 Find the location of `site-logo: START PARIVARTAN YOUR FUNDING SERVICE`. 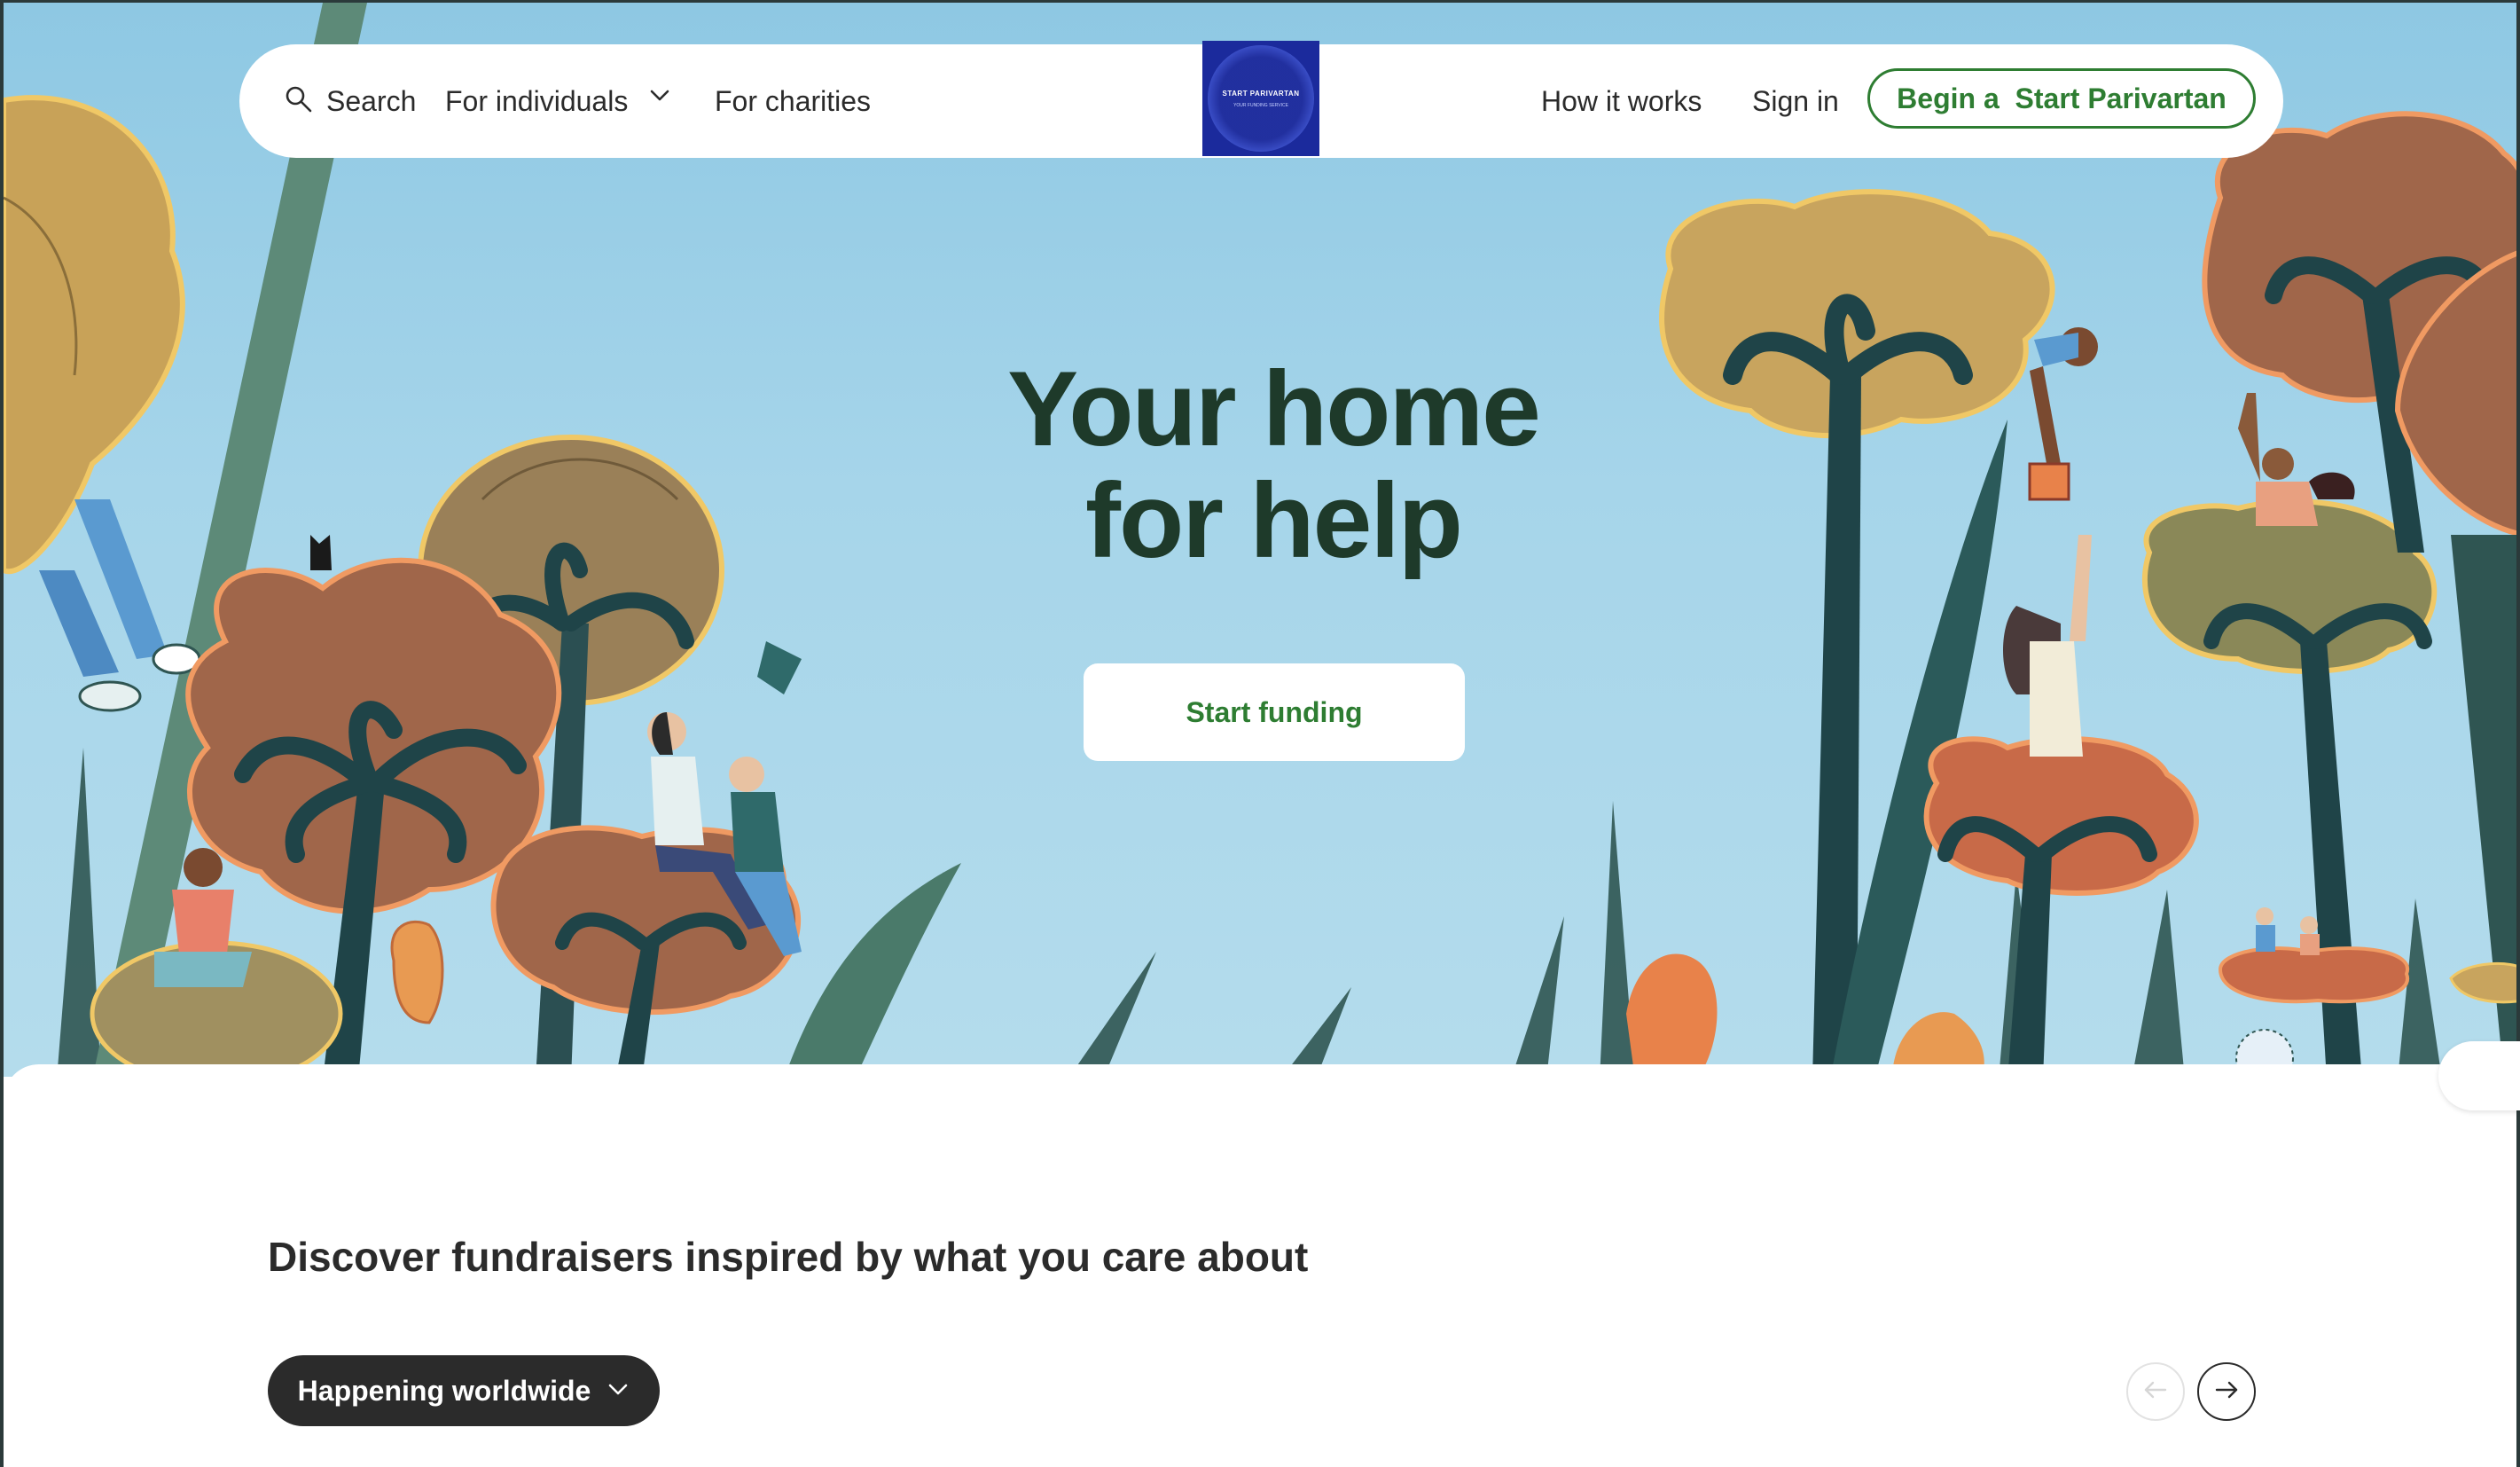

site-logo: START PARIVARTAN YOUR FUNDING SERVICE is located at coordinates (1260, 99).